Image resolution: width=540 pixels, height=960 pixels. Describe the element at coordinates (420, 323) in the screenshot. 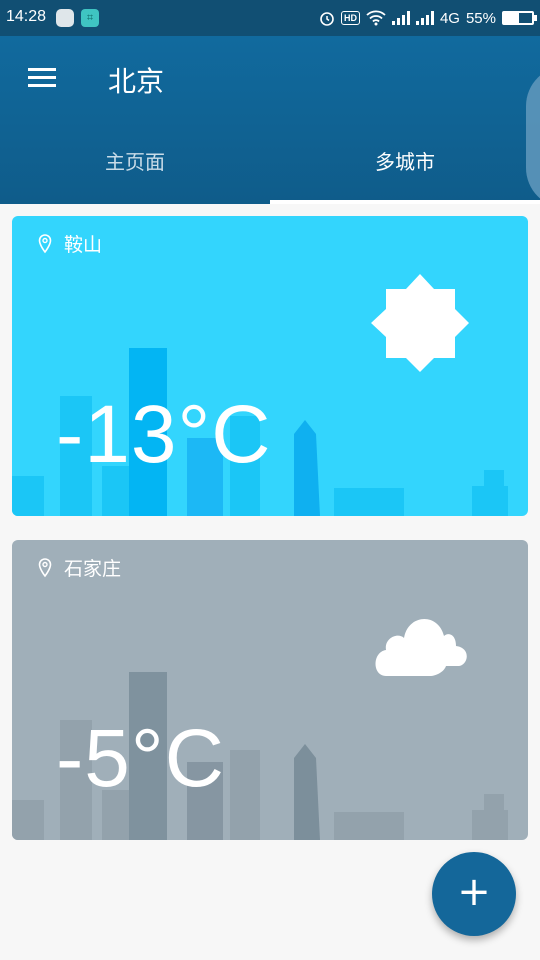

I see `sun-icon` at that location.